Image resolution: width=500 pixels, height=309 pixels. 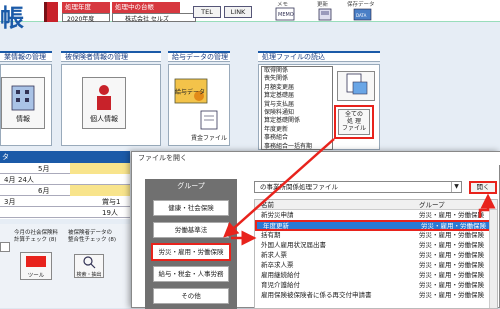 I want to click on arrow-to-open, so click(x=487, y=205).